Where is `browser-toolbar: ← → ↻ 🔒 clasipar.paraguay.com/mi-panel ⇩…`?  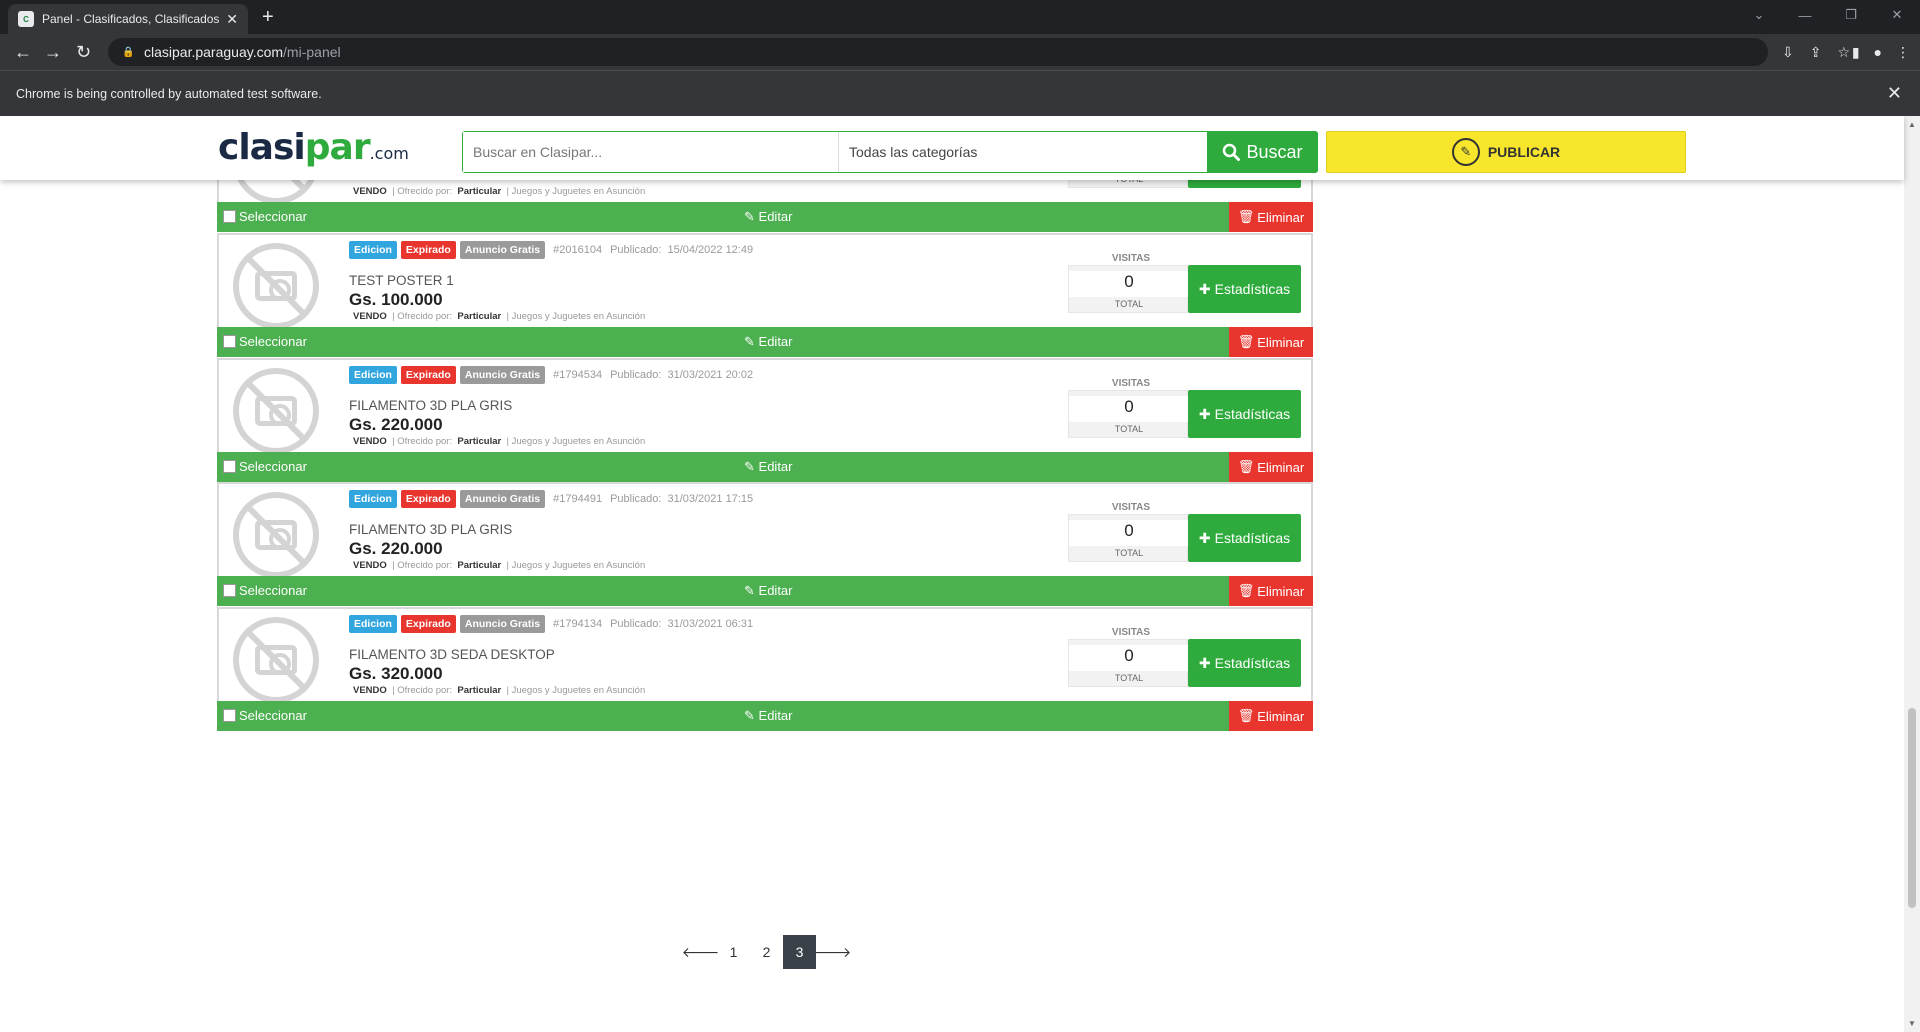
browser-toolbar: ← → ↻ 🔒 clasipar.paraguay.com/mi-panel ⇩… is located at coordinates (960, 52).